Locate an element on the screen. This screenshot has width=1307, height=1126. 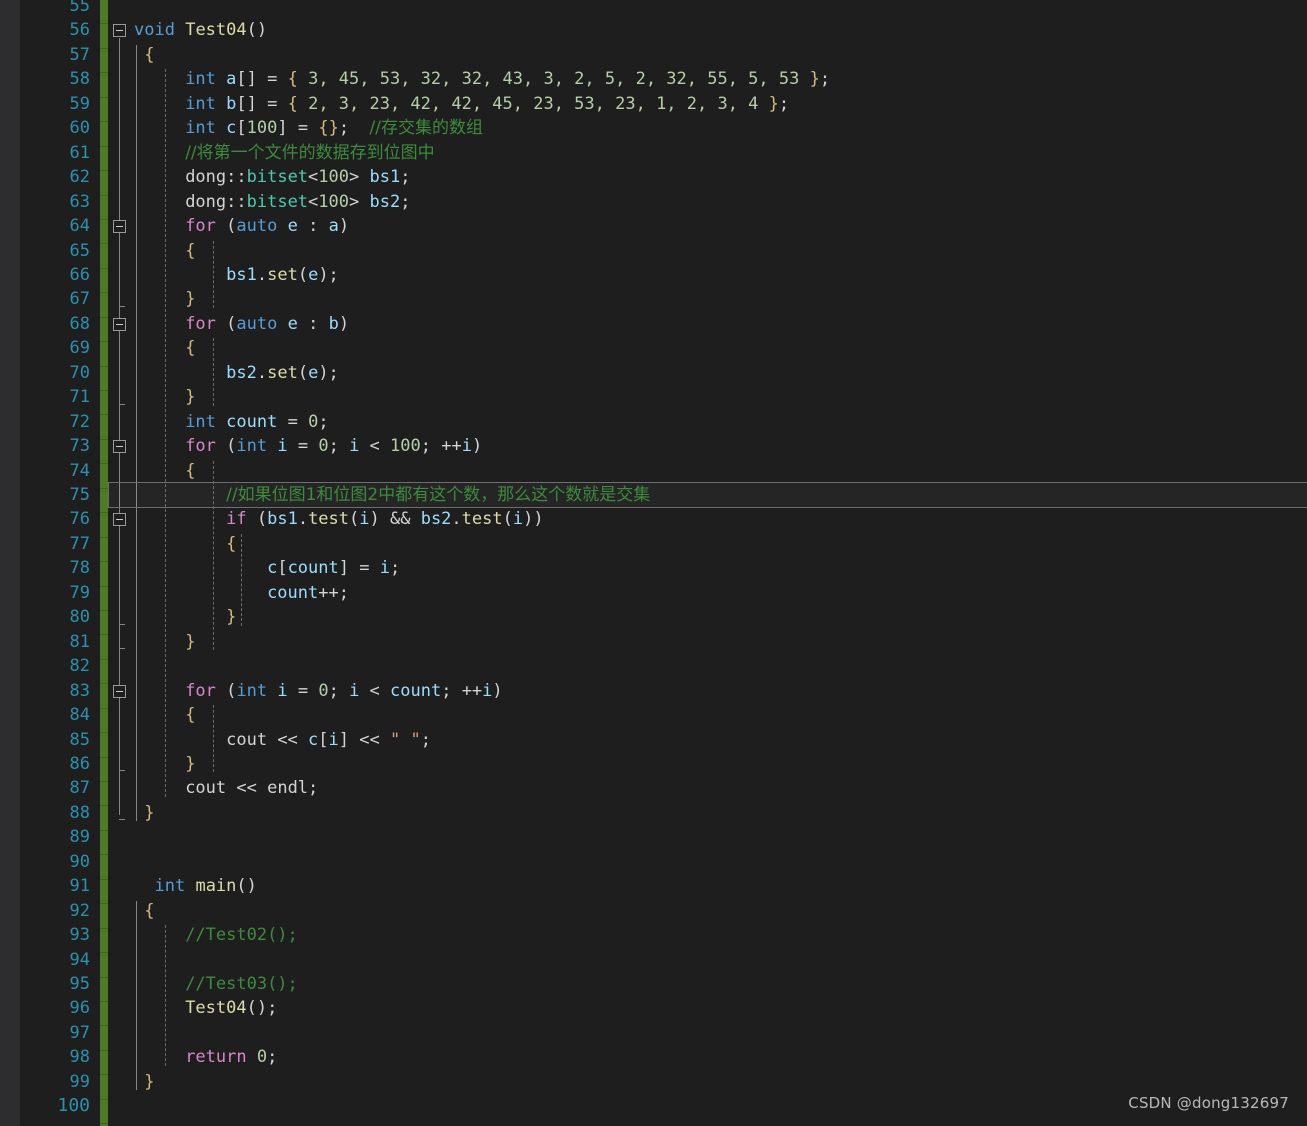
code-line: for (auto e : b) is located at coordinates (241, 324).